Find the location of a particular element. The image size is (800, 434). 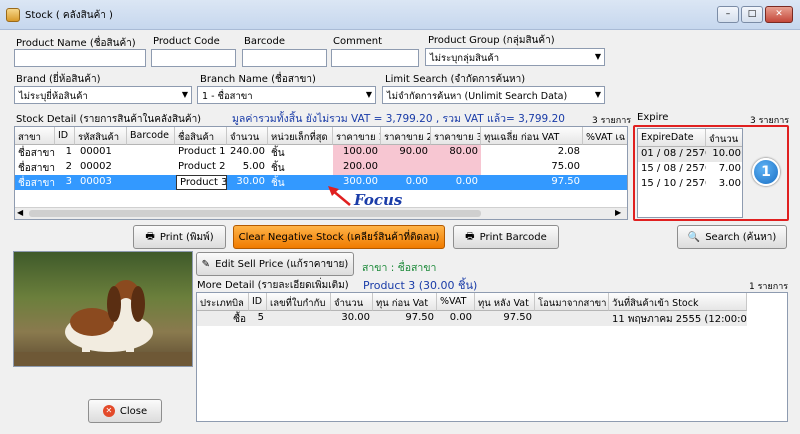

limit-search-select: ไม่จำกัดการค้นหา (Unlimit Search Data) ▼ is located at coordinates (493, 95).